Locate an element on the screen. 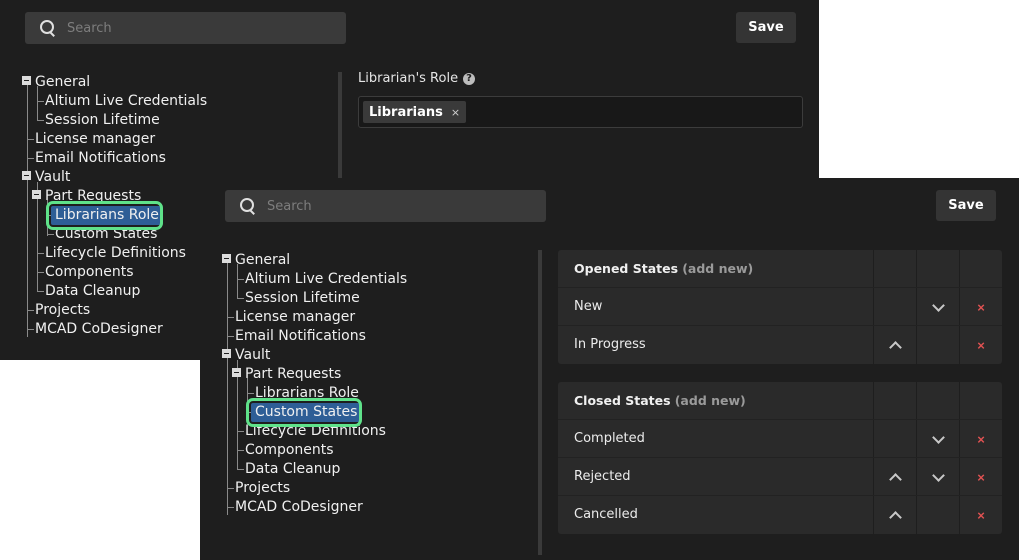 Image resolution: width=1019 pixels, height=560 pixels. search-icon is located at coordinates (248, 206).